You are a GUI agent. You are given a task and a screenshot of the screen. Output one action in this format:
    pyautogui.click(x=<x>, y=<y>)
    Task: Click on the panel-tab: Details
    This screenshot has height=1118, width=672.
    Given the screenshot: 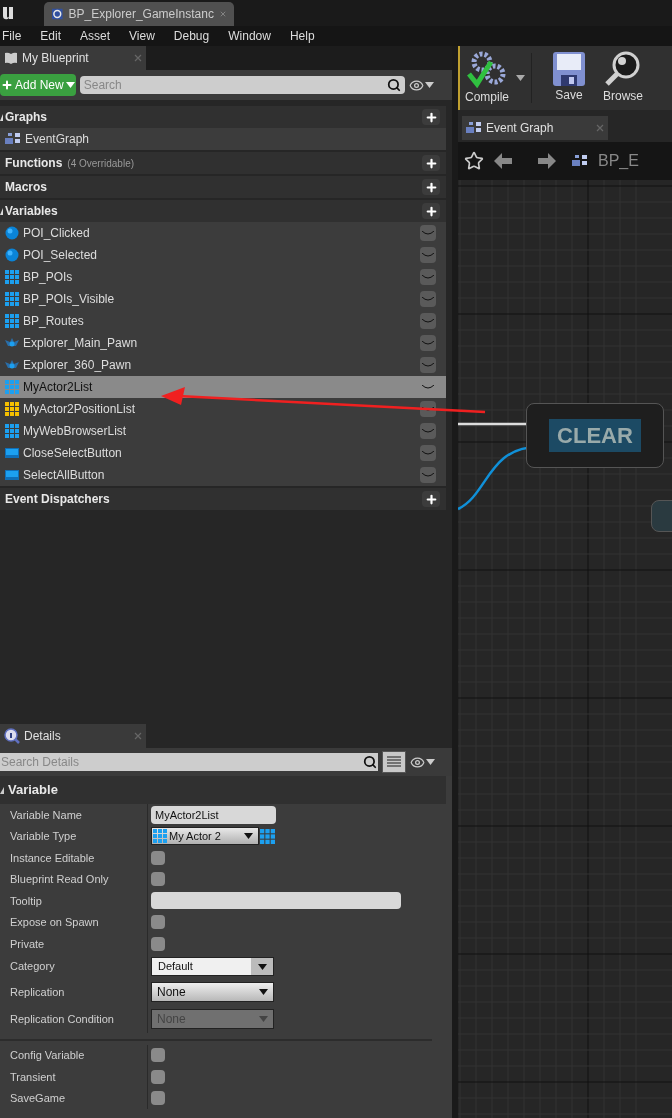 What is the action you would take?
    pyautogui.click(x=73, y=736)
    